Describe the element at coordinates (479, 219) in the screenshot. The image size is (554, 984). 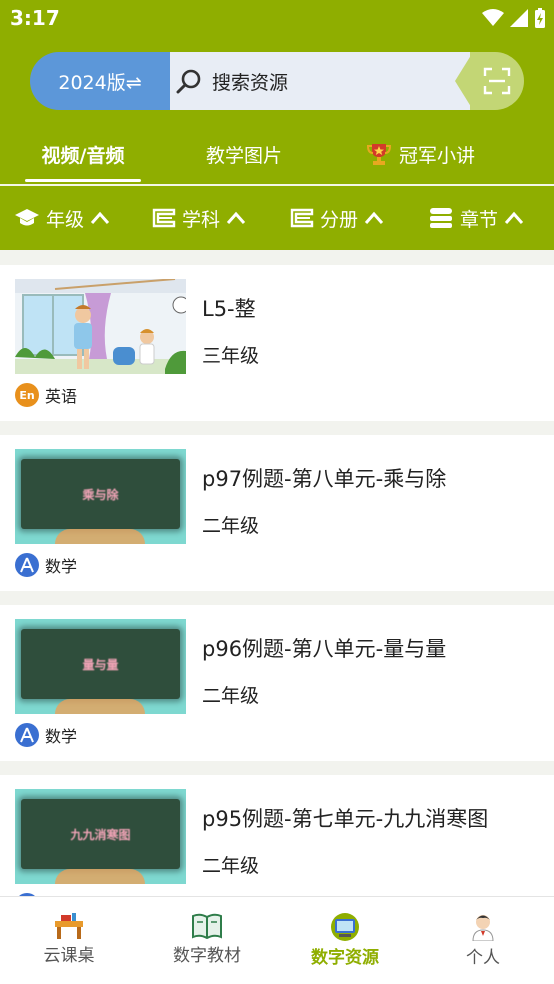
I see `filter-label: 章节` at that location.